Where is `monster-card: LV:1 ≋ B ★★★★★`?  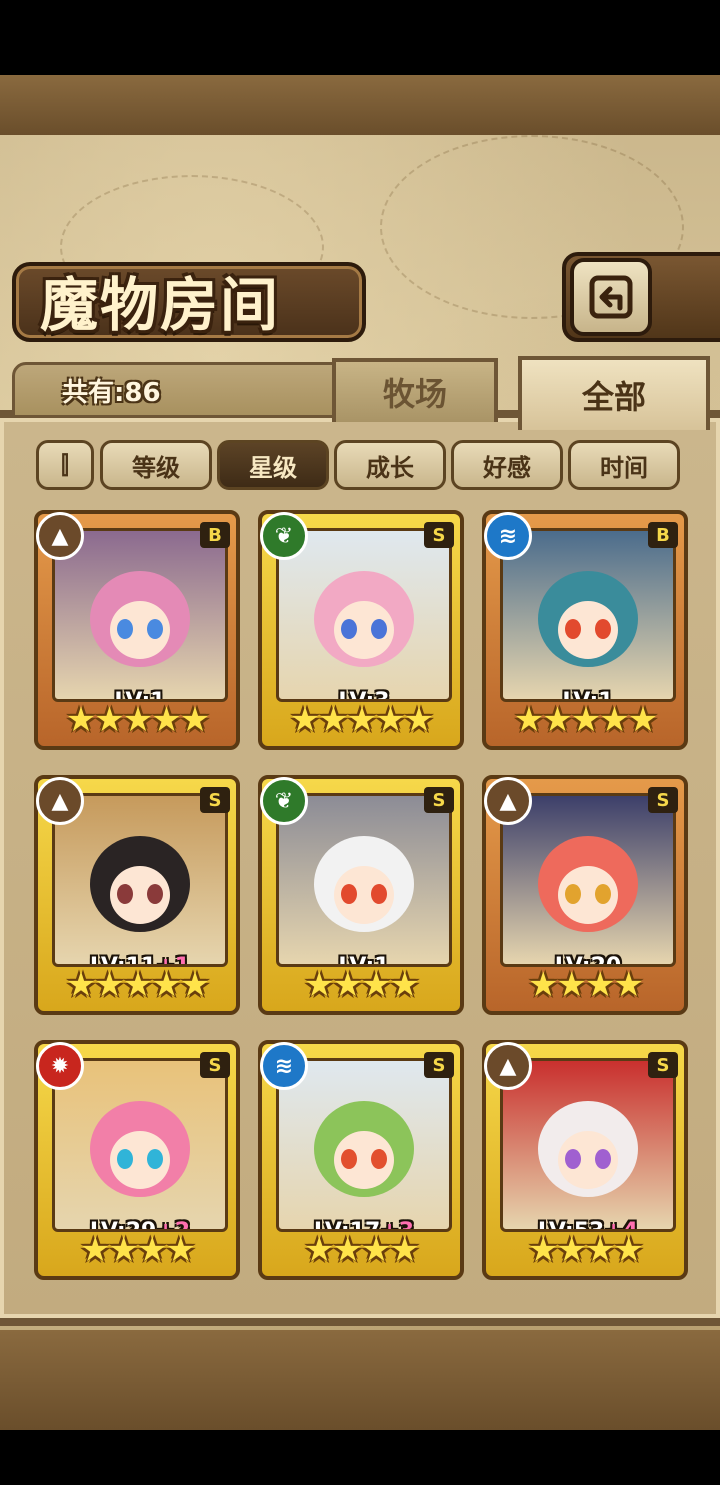 monster-card: LV:1 ≋ B ★★★★★ is located at coordinates (585, 630).